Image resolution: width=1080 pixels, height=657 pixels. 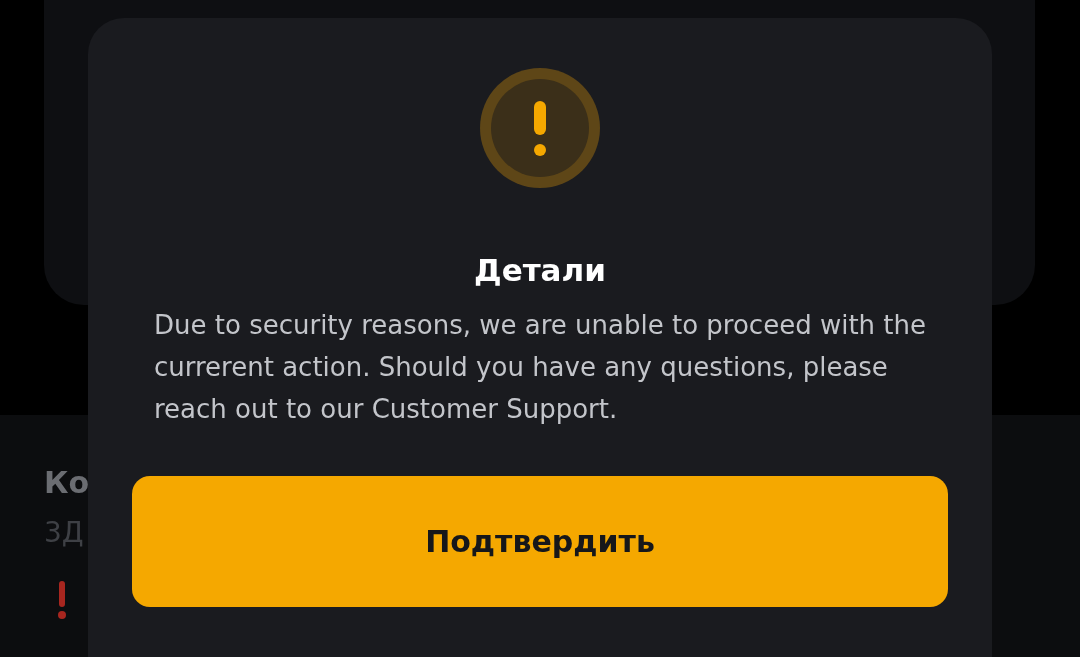 I want to click on dialog-message: Due to security reasons, we are unable to proceed with the currerent action. Should you have any questions, please reach out to our Customer Support., so click(x=540, y=367).